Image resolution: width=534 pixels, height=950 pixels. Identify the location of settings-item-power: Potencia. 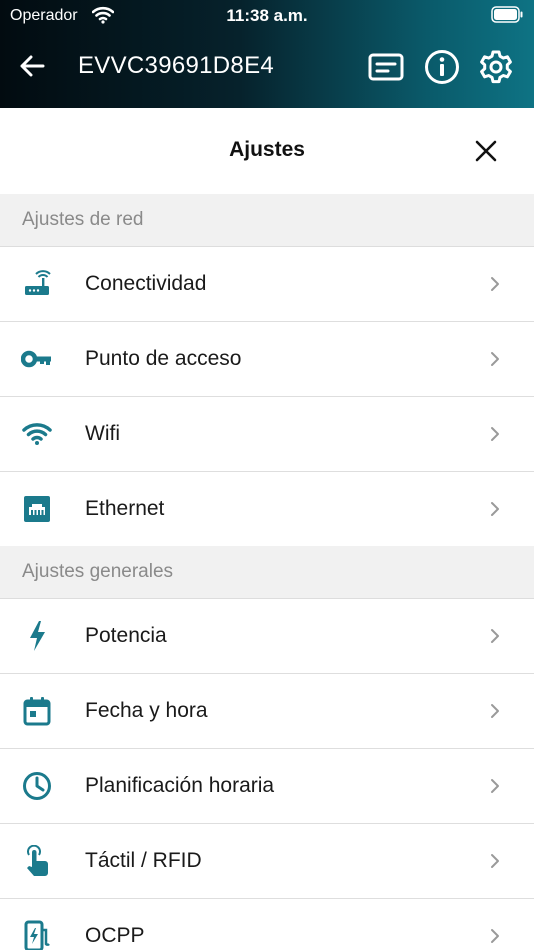
(267, 636).